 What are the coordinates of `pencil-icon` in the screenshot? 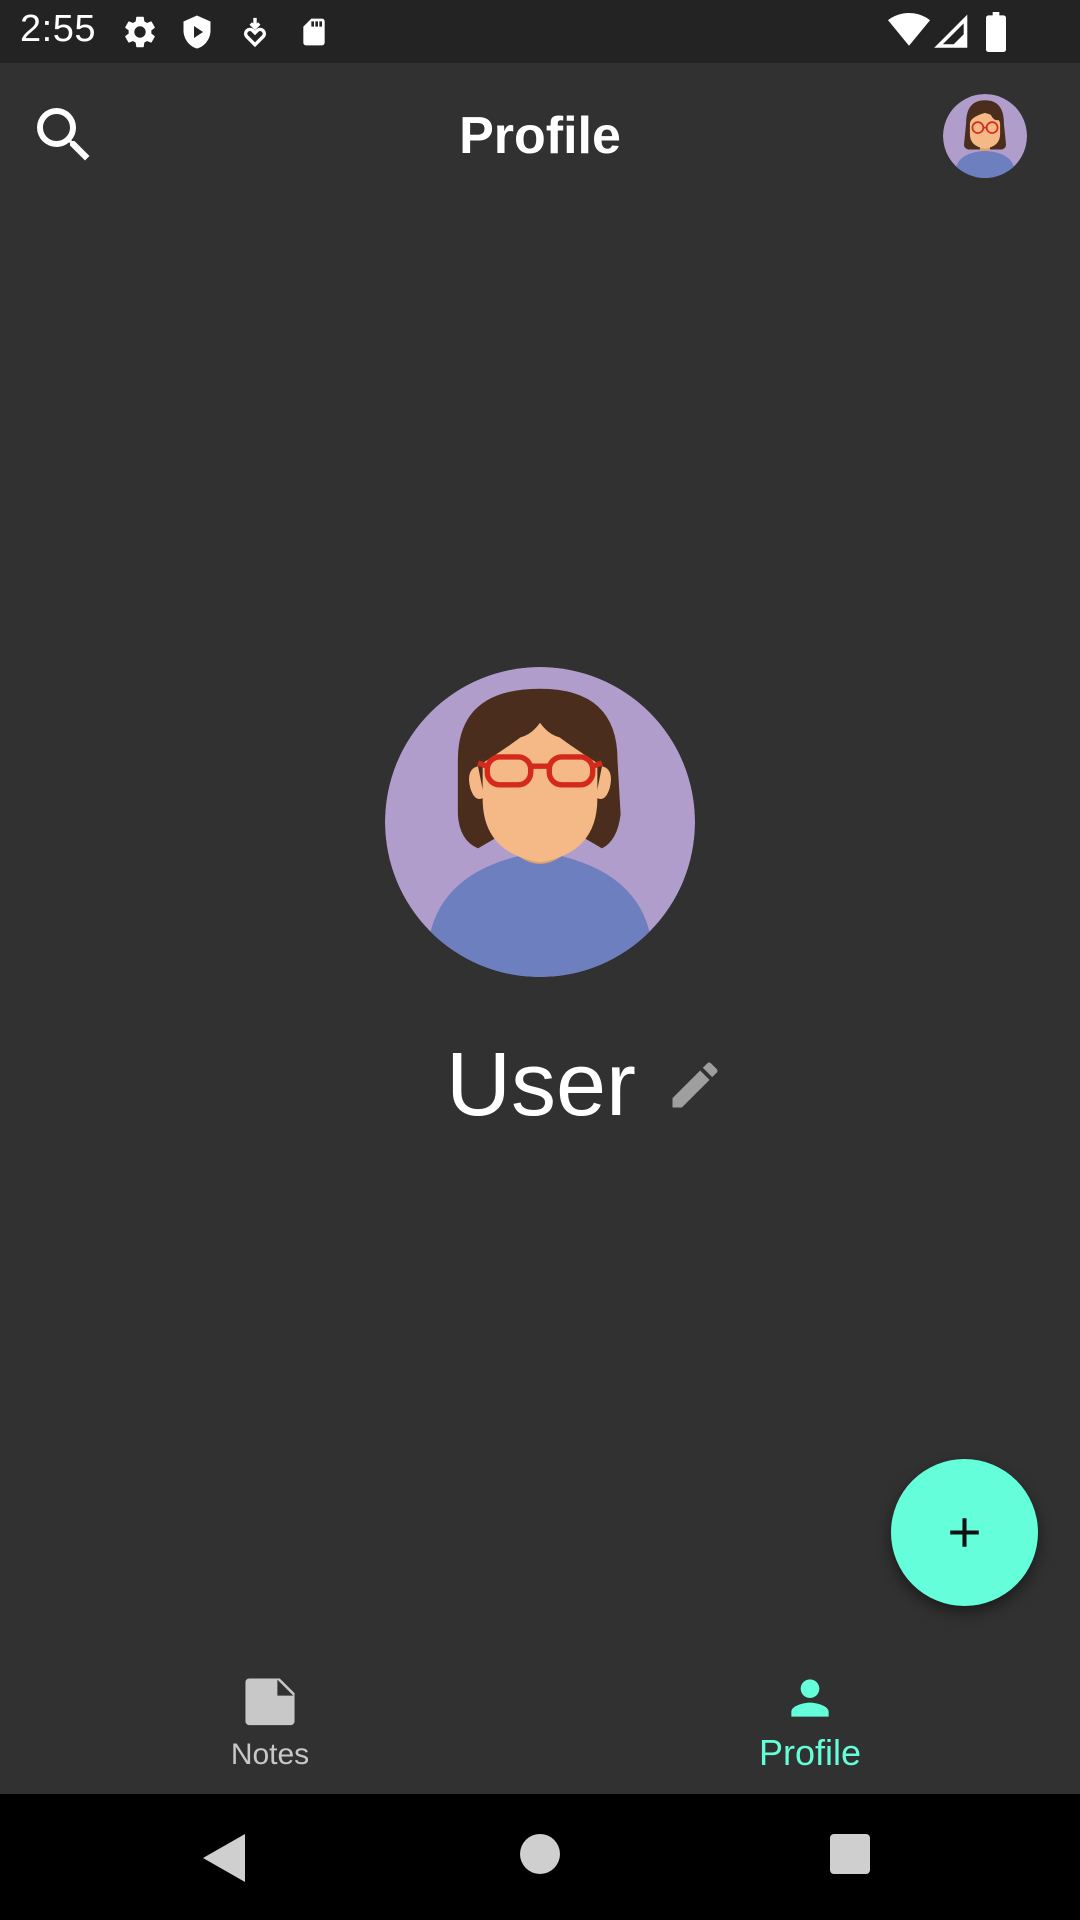 It's located at (695, 1085).